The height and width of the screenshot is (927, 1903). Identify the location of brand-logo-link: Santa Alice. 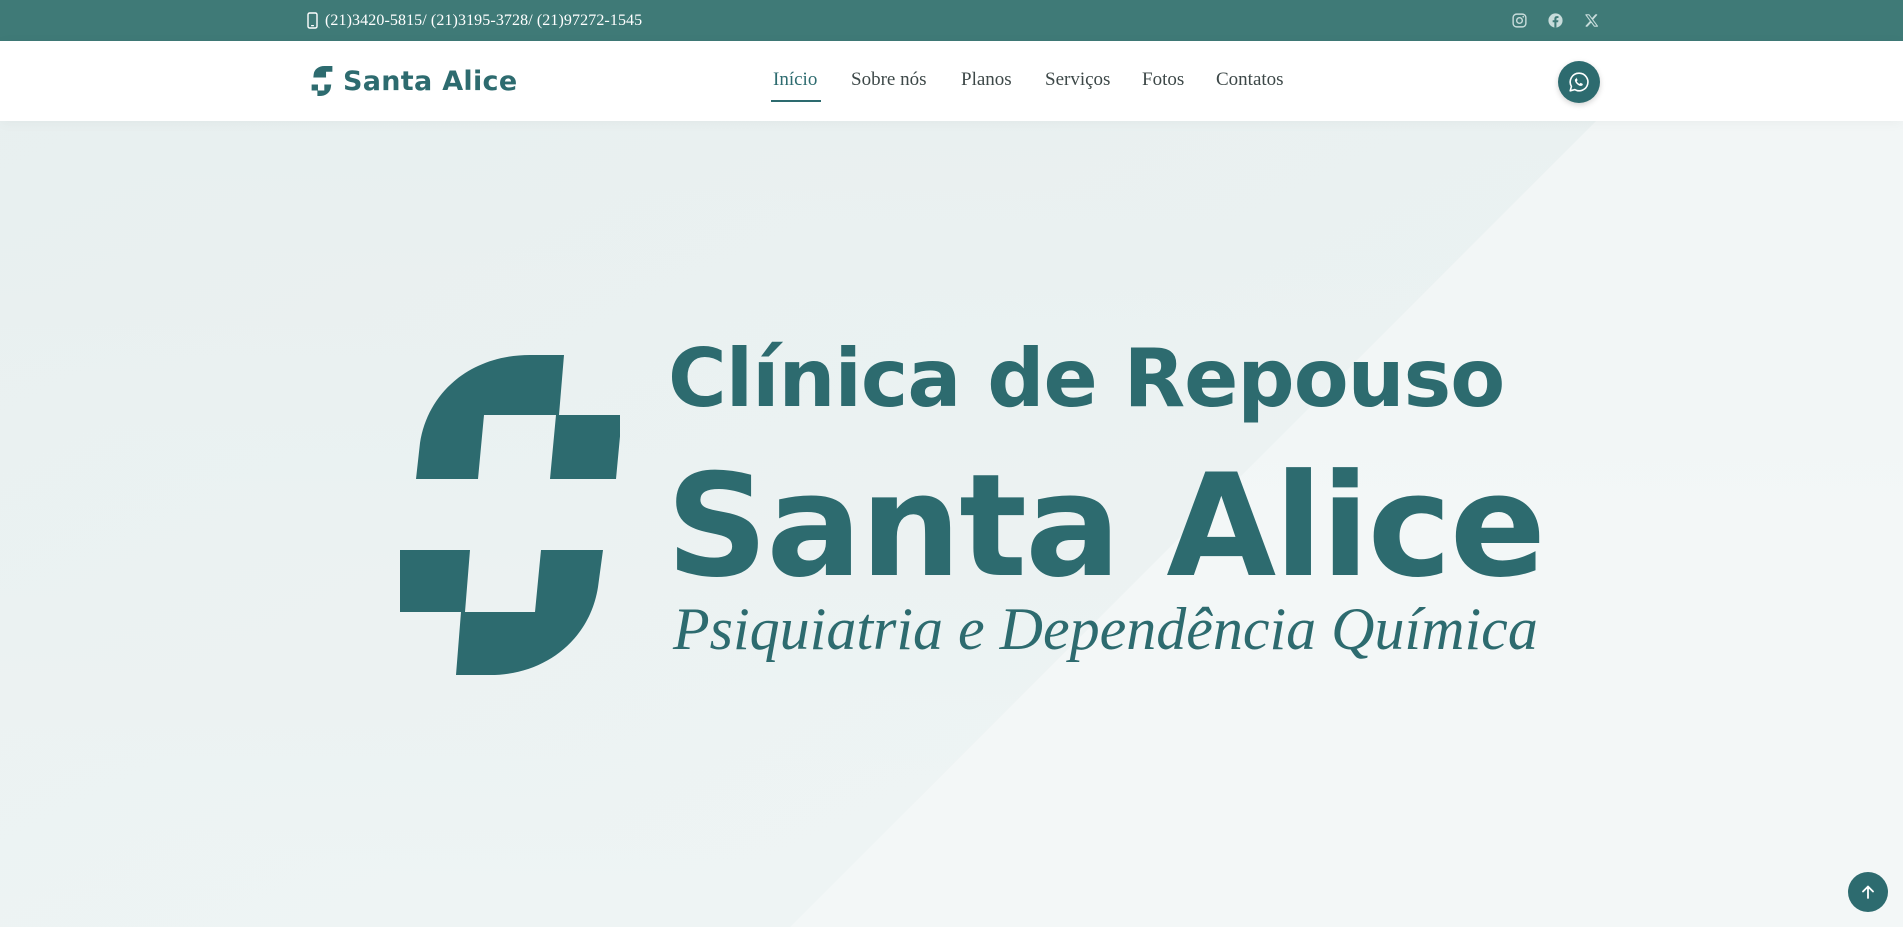
(414, 81).